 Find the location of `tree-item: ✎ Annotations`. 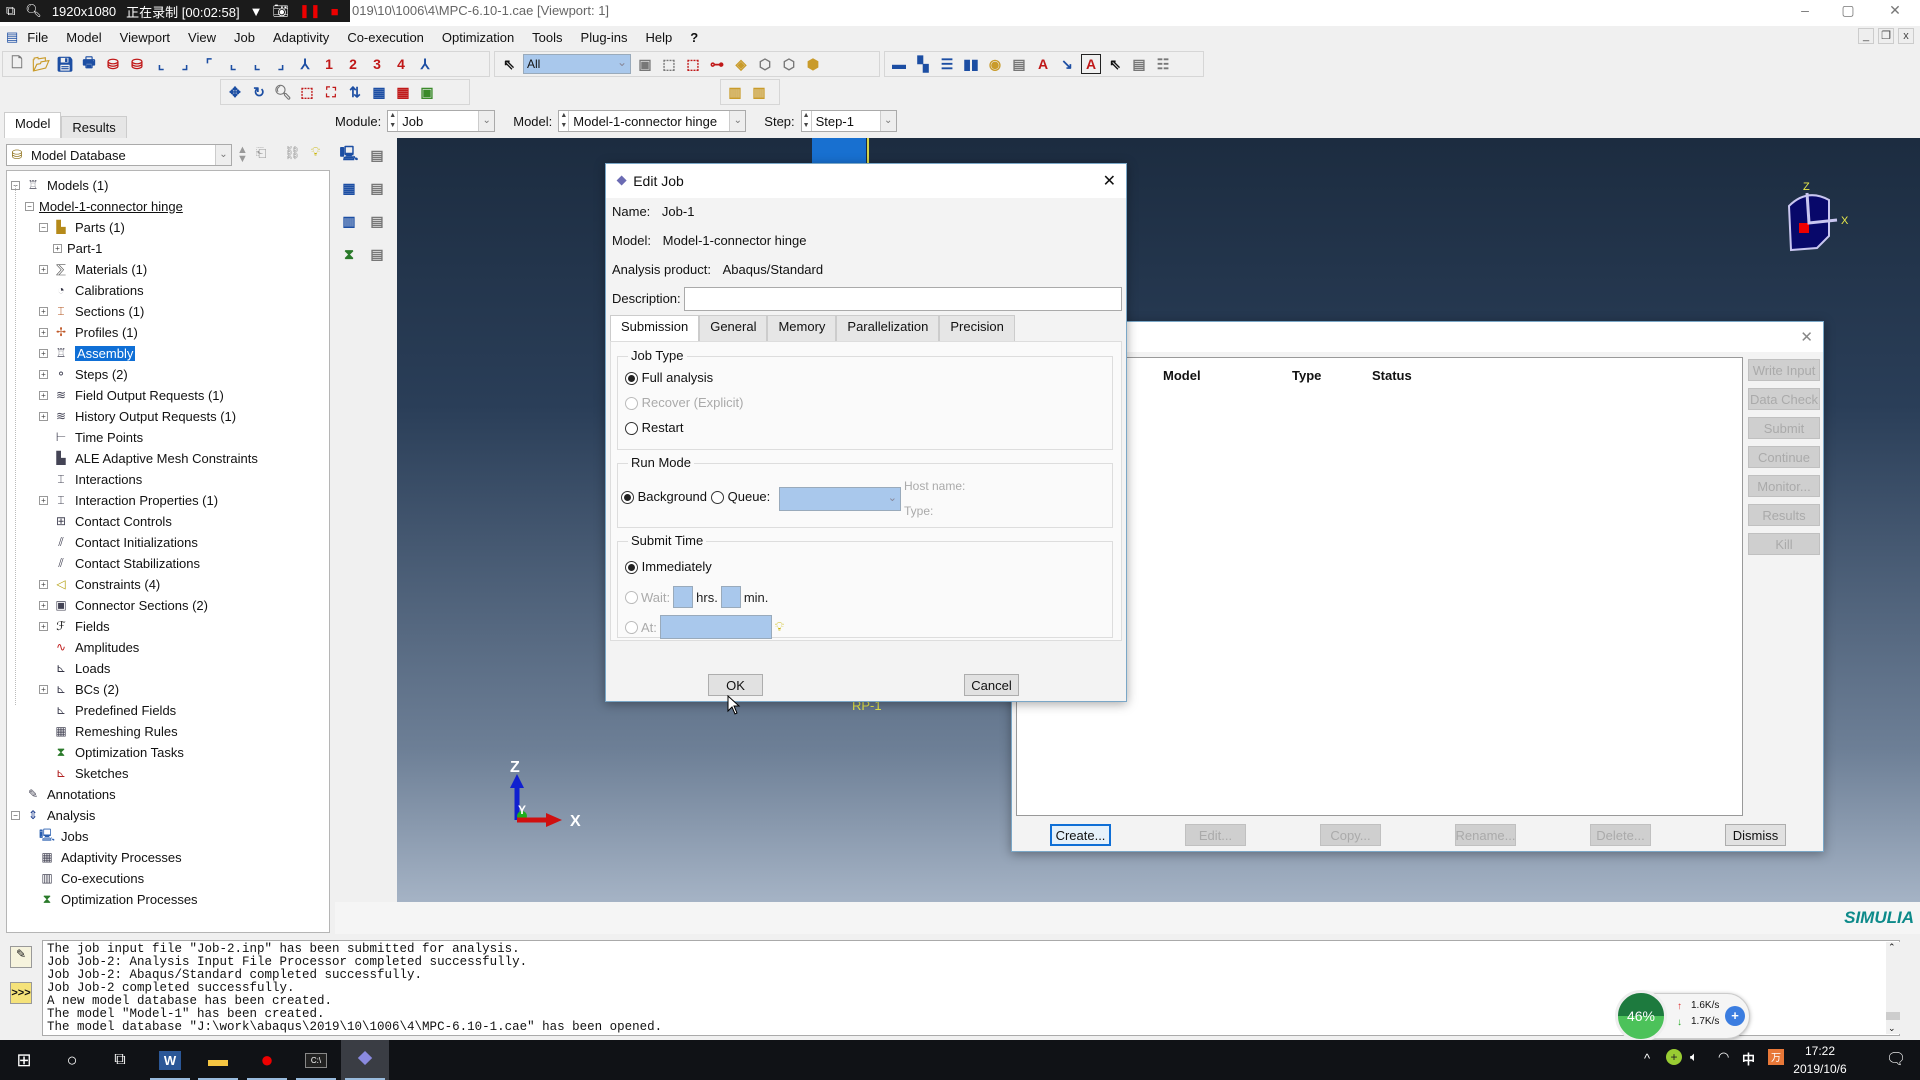

tree-item: ✎ Annotations is located at coordinates (63, 794).